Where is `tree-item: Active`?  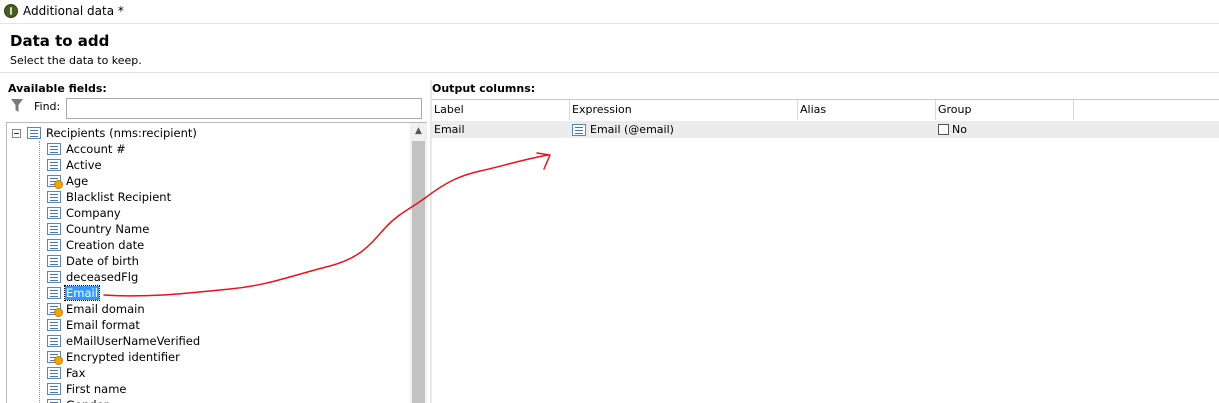 tree-item: Active is located at coordinates (75, 165).